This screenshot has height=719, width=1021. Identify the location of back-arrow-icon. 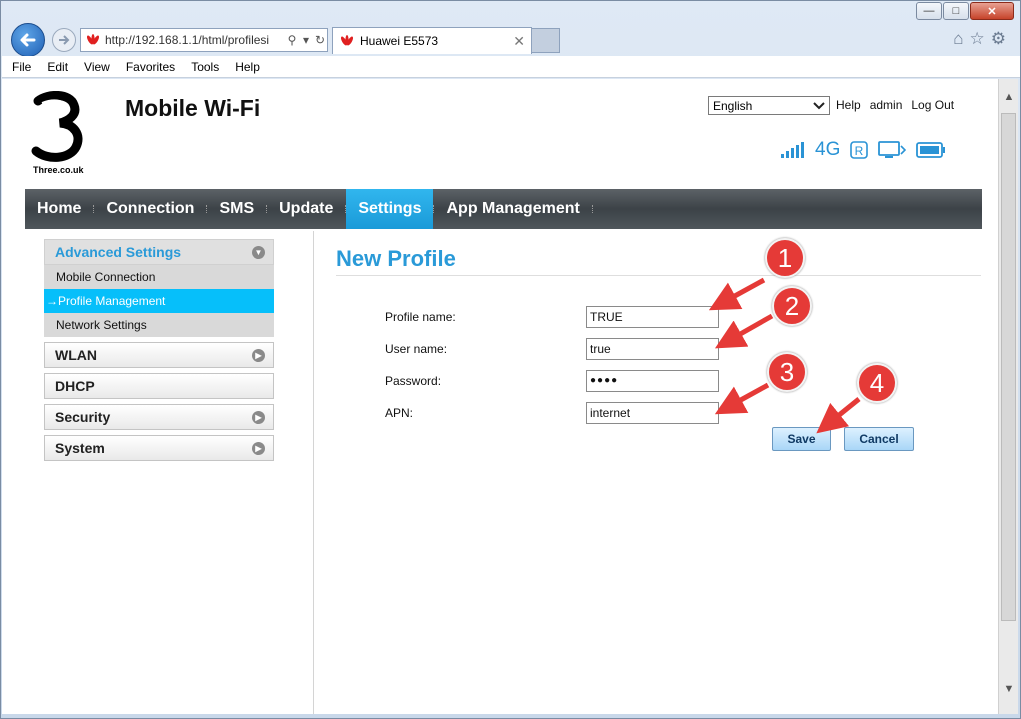
(28, 40).